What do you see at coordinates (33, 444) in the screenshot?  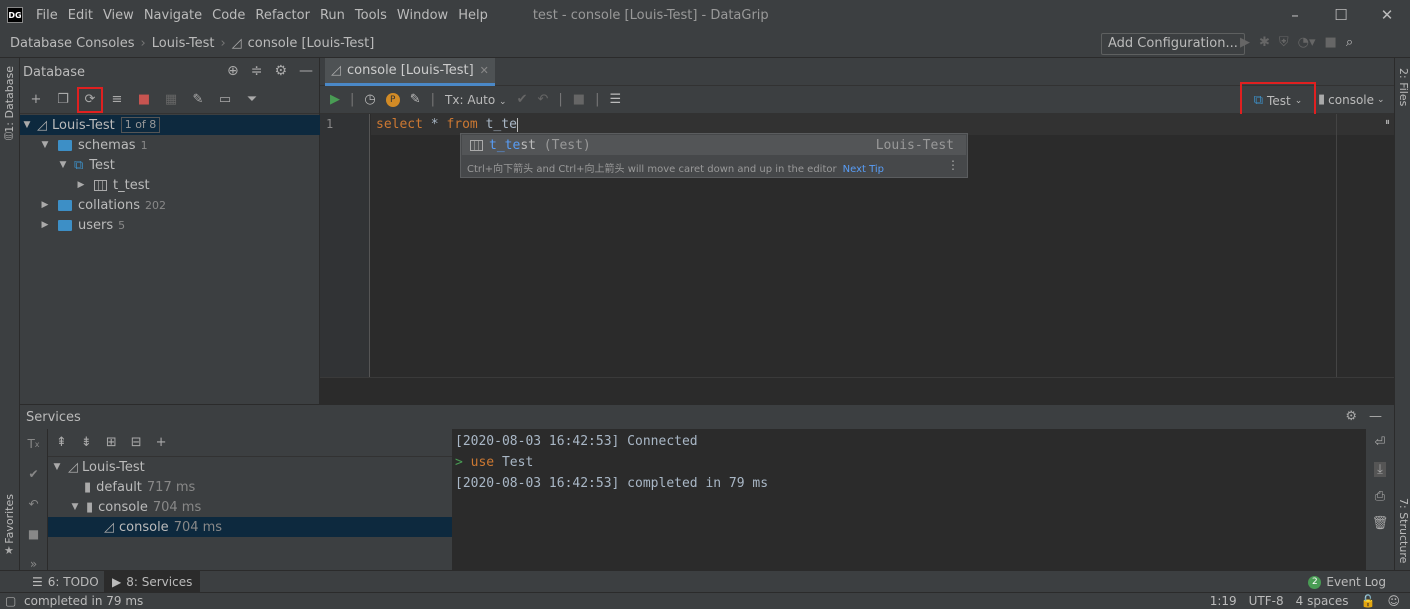 I see `tx-icon: Tx` at bounding box center [33, 444].